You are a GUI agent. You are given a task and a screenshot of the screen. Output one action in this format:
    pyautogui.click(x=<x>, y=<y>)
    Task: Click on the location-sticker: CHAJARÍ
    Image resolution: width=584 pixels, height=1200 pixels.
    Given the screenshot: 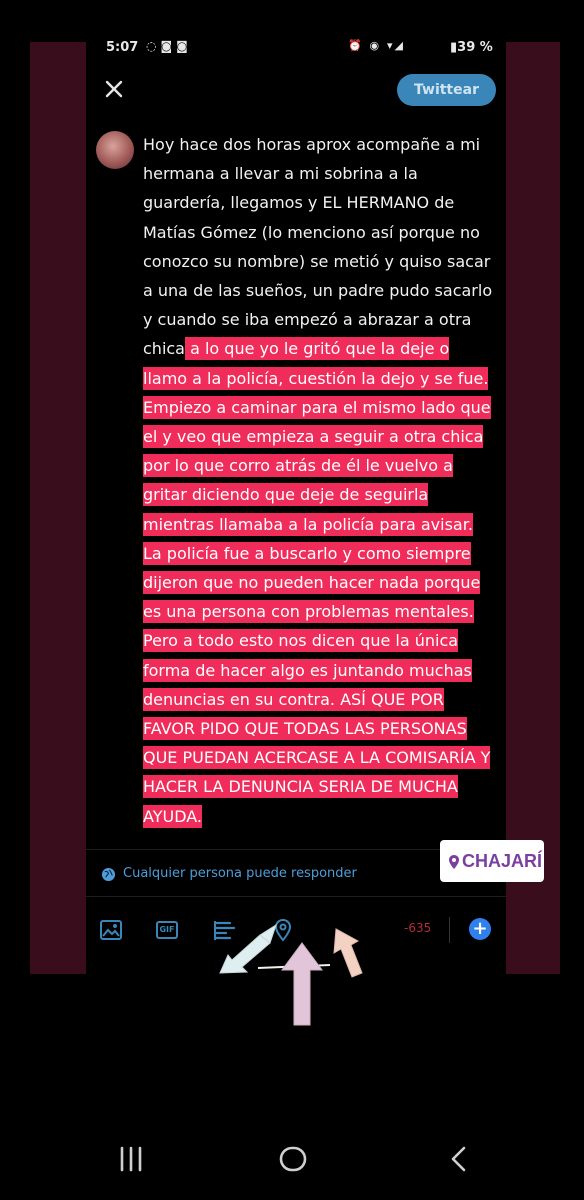 What is the action you would take?
    pyautogui.click(x=492, y=861)
    